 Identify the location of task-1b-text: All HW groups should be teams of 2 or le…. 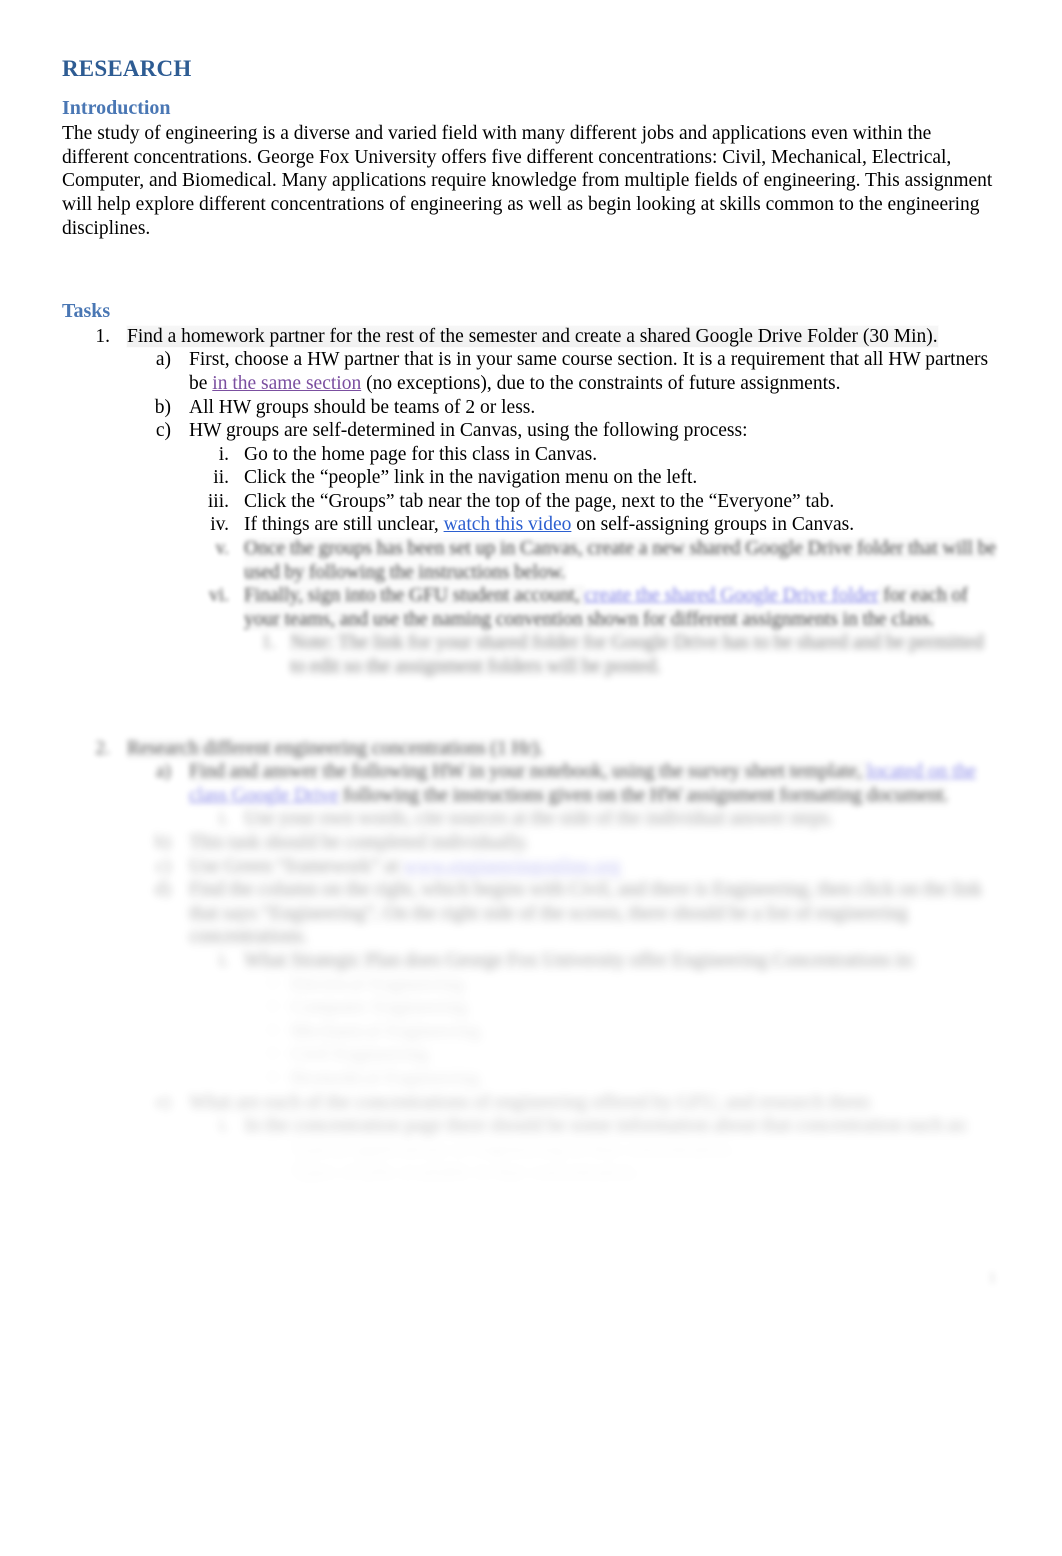
(362, 407).